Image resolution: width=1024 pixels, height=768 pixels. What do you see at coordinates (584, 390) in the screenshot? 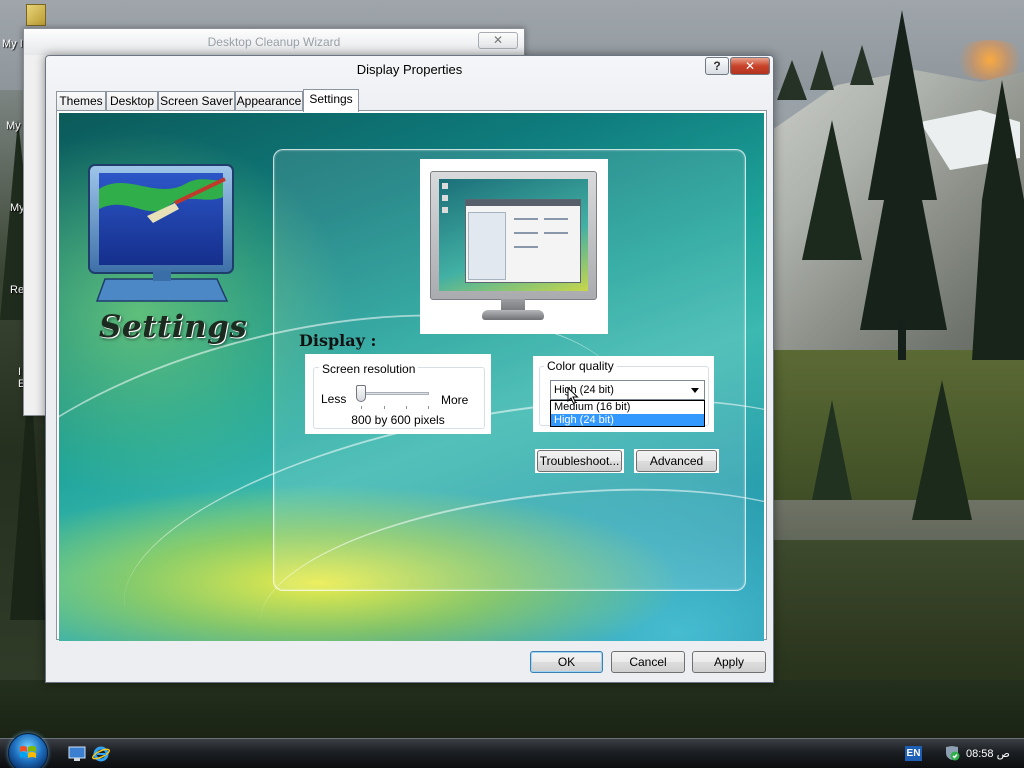
I see `color-quality-selected: High (24 bit)` at bounding box center [584, 390].